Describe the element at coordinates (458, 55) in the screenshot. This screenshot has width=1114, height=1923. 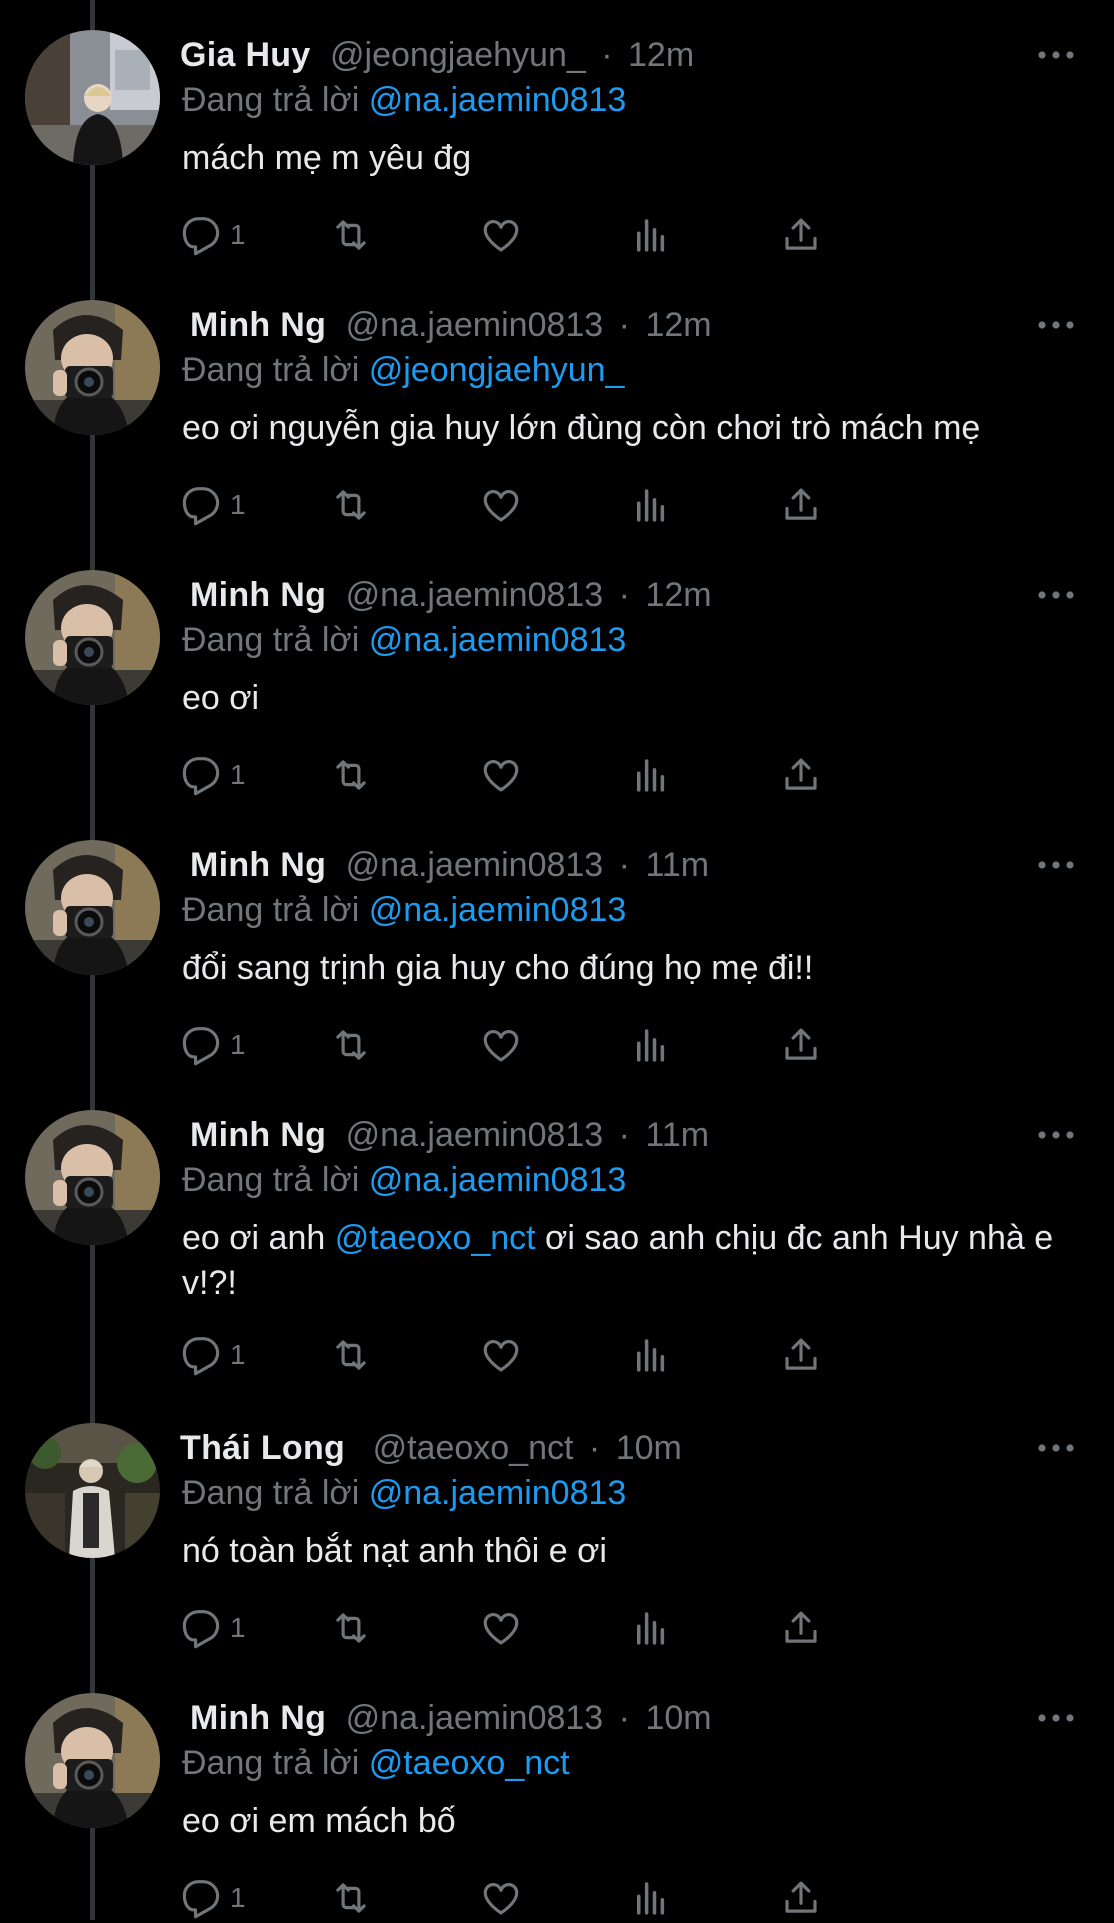
I see `handle: @jeongjaehyun_` at that location.